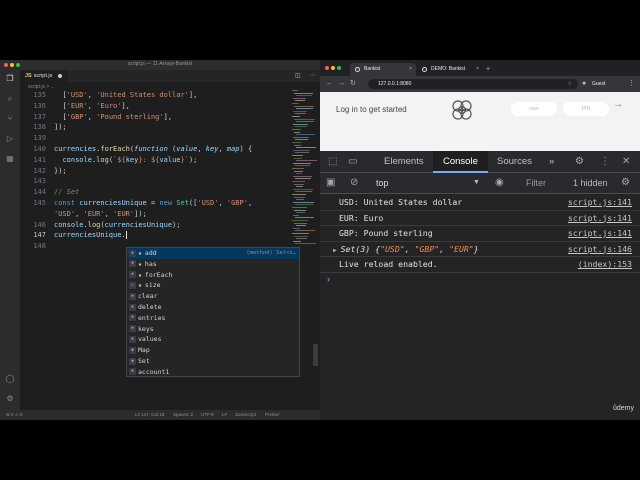 This screenshot has height=480, width=640. Describe the element at coordinates (332, 162) in the screenshot. I see `inspect-element-icon: ⬚` at that location.